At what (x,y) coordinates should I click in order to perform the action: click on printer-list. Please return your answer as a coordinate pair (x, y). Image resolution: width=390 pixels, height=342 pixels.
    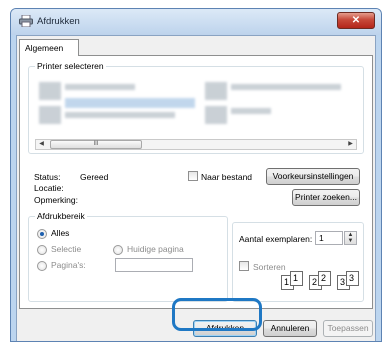
    Looking at the image, I should click on (196, 105).